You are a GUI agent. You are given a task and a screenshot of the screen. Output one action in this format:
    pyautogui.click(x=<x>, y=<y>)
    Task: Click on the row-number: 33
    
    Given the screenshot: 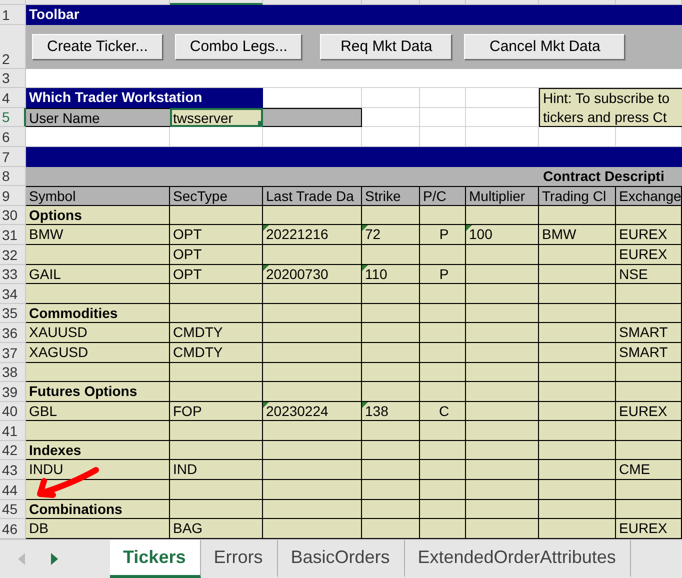 What is the action you would take?
    pyautogui.click(x=13, y=274)
    